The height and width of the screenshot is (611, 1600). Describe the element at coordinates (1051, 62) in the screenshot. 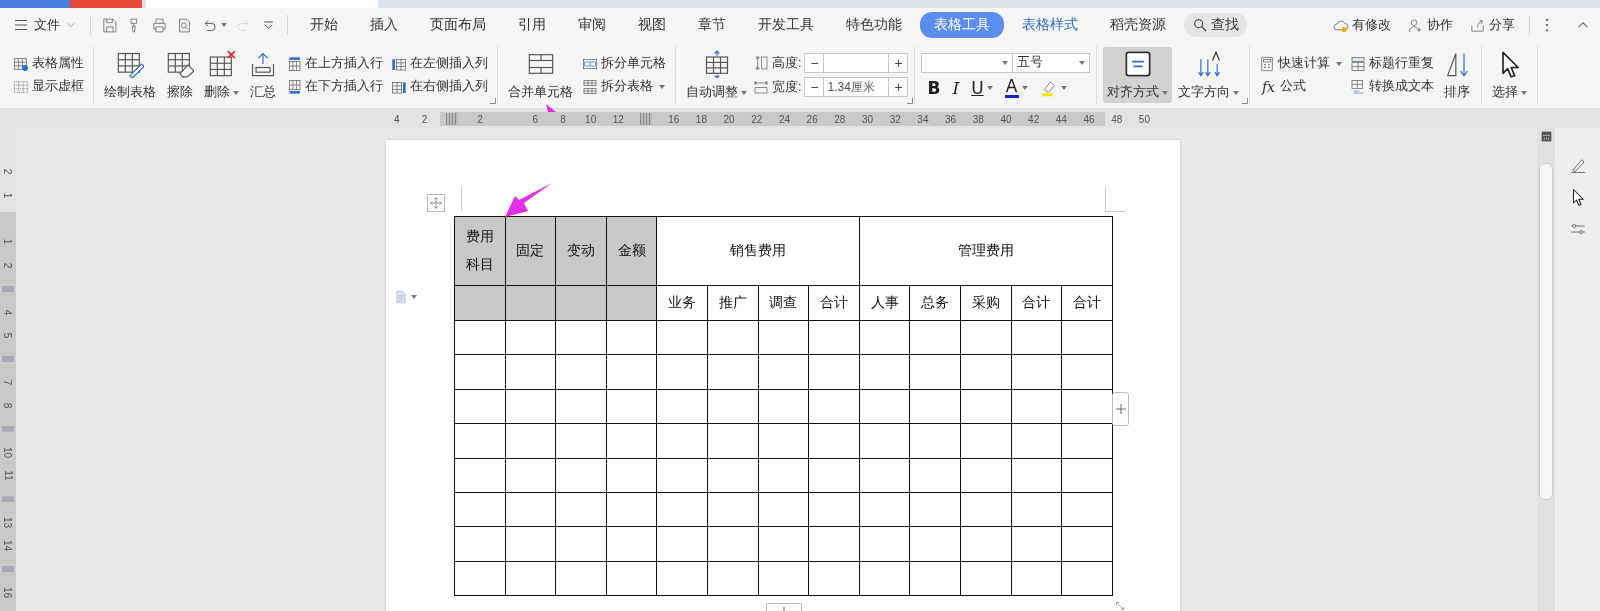

I see `font-size-dropdown: 五号` at that location.